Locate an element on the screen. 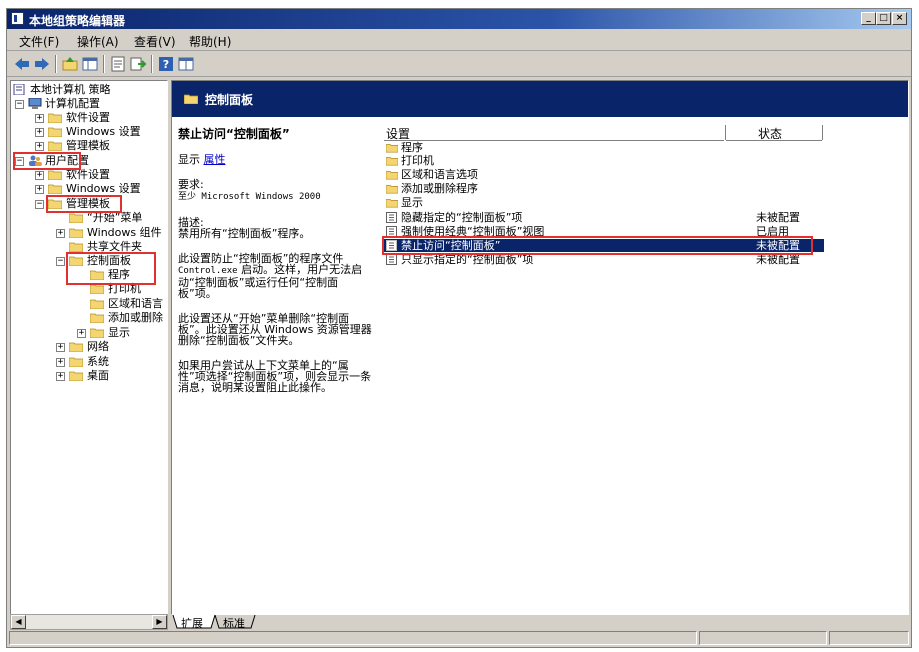 The image size is (919, 652). forward-icon is located at coordinates (42, 64).